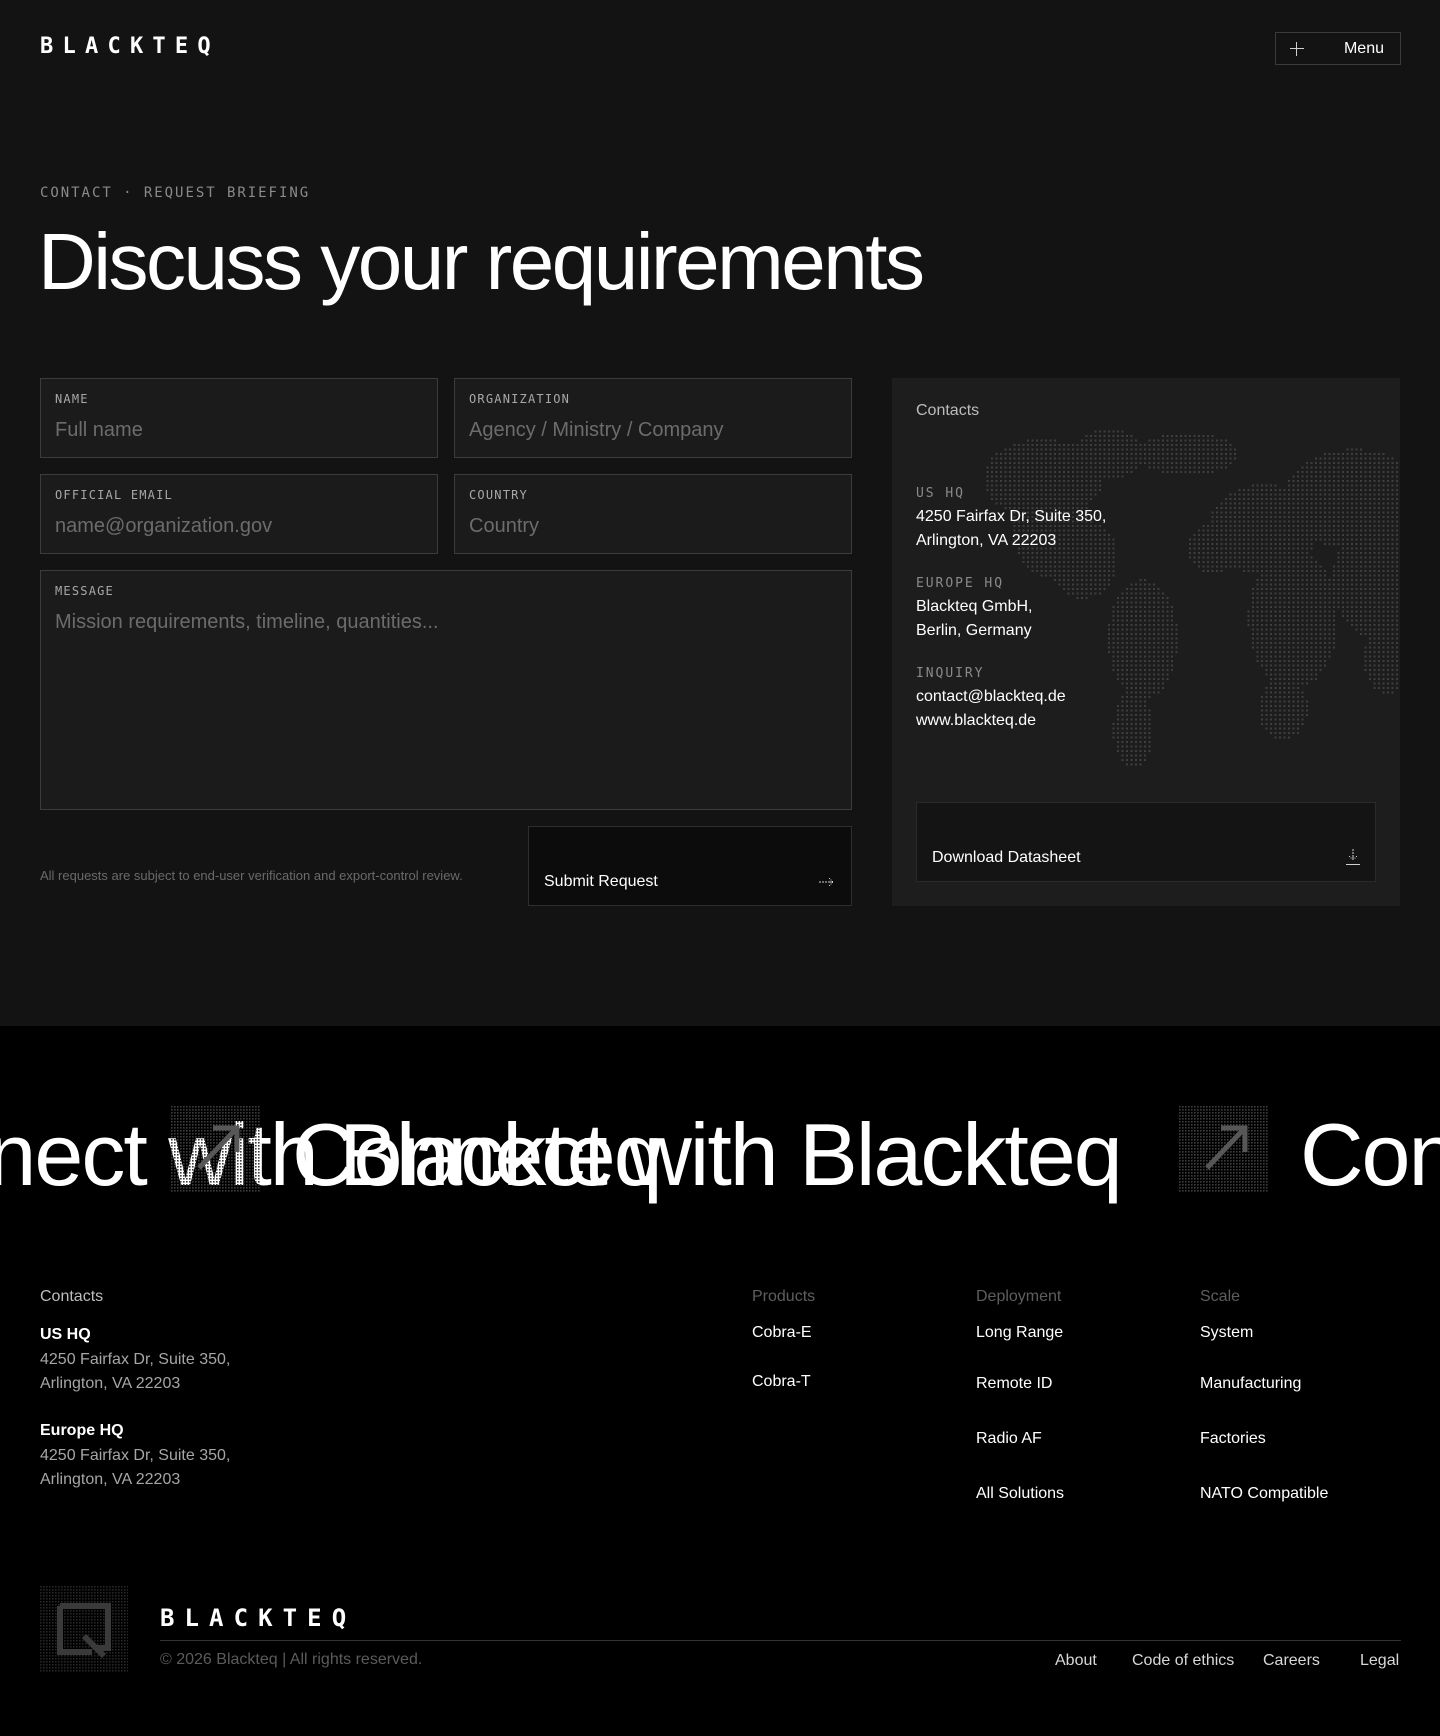 This screenshot has width=1440, height=1736. What do you see at coordinates (110, 1383) in the screenshot?
I see `footer-us-hq-line2: Arlington, VA 22203` at bounding box center [110, 1383].